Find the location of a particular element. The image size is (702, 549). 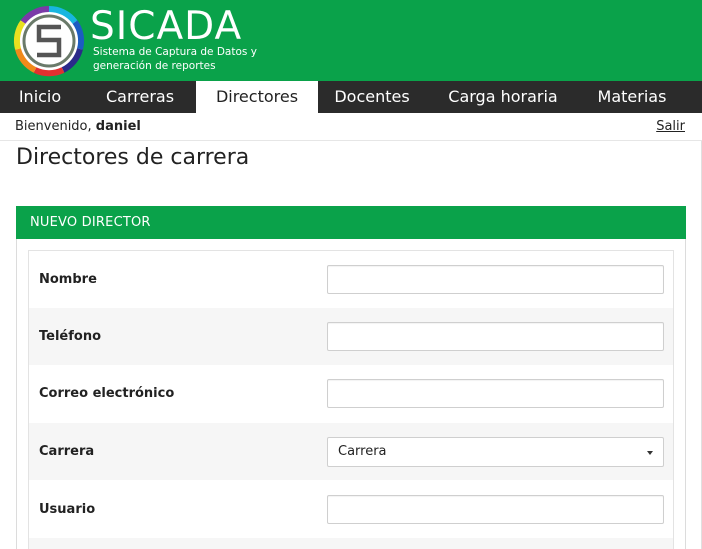

form-row-usuario: Usuario is located at coordinates (351, 509).